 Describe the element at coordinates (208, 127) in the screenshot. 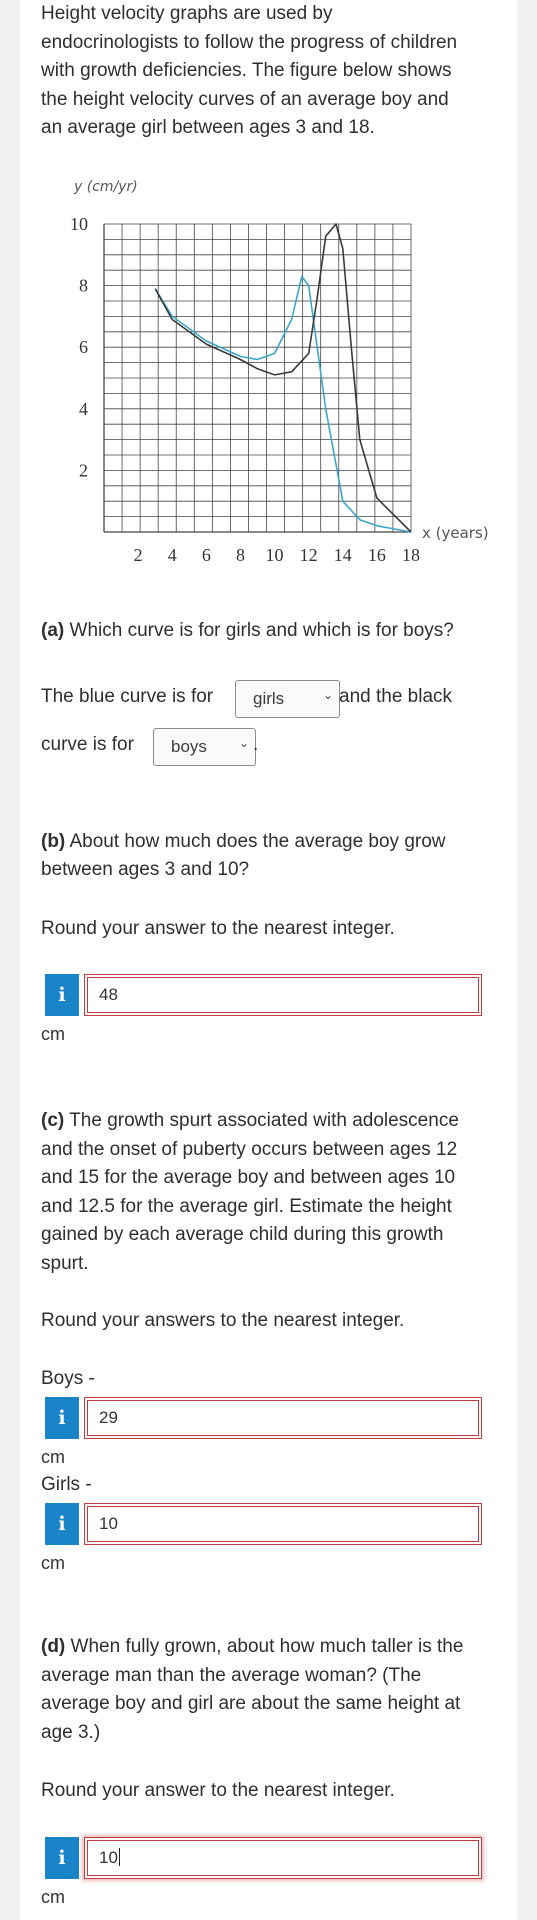

I see `intro-line-5: an average girl between ages 3 and 18.` at that location.